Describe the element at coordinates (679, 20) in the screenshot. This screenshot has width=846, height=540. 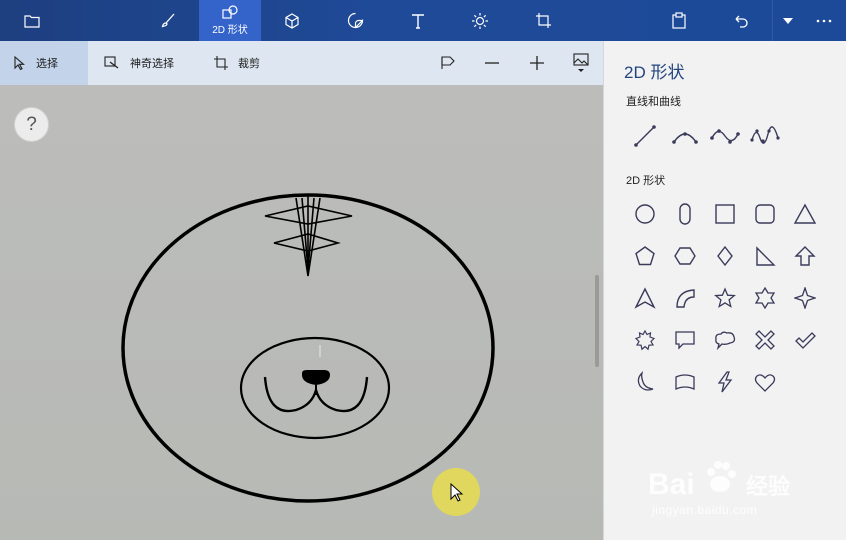
I see `paste-3d-button` at that location.